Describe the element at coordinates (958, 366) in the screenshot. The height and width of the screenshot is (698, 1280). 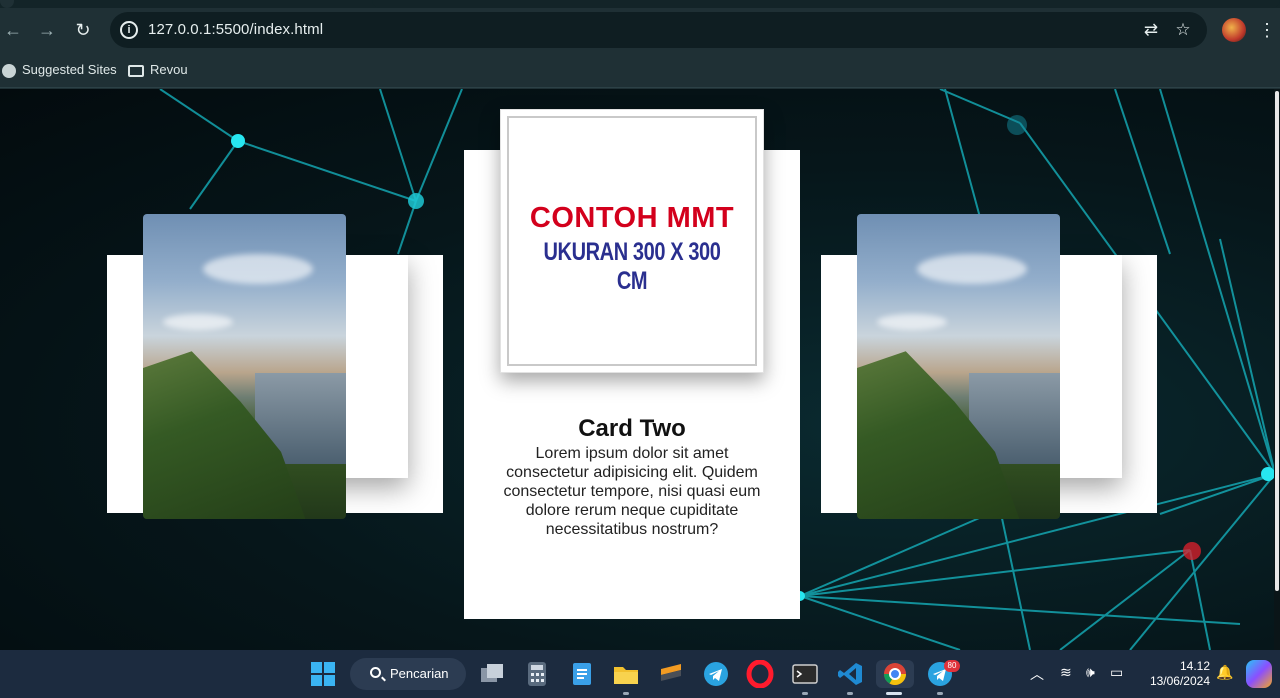
I see `card-three-image` at that location.